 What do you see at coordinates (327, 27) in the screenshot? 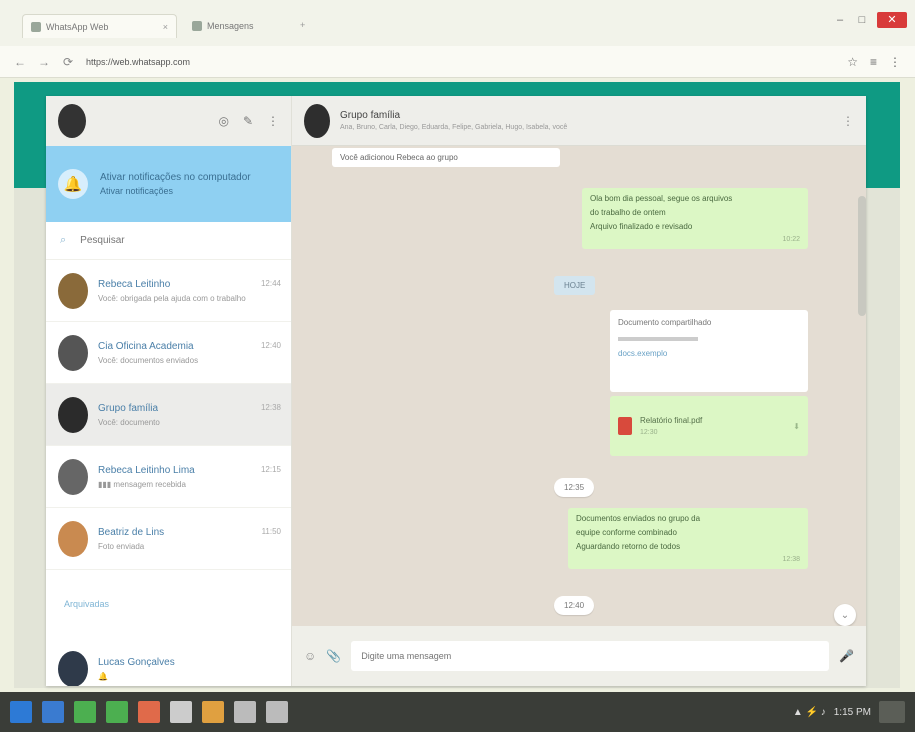
I see `new-tab-button: +` at bounding box center [327, 27].